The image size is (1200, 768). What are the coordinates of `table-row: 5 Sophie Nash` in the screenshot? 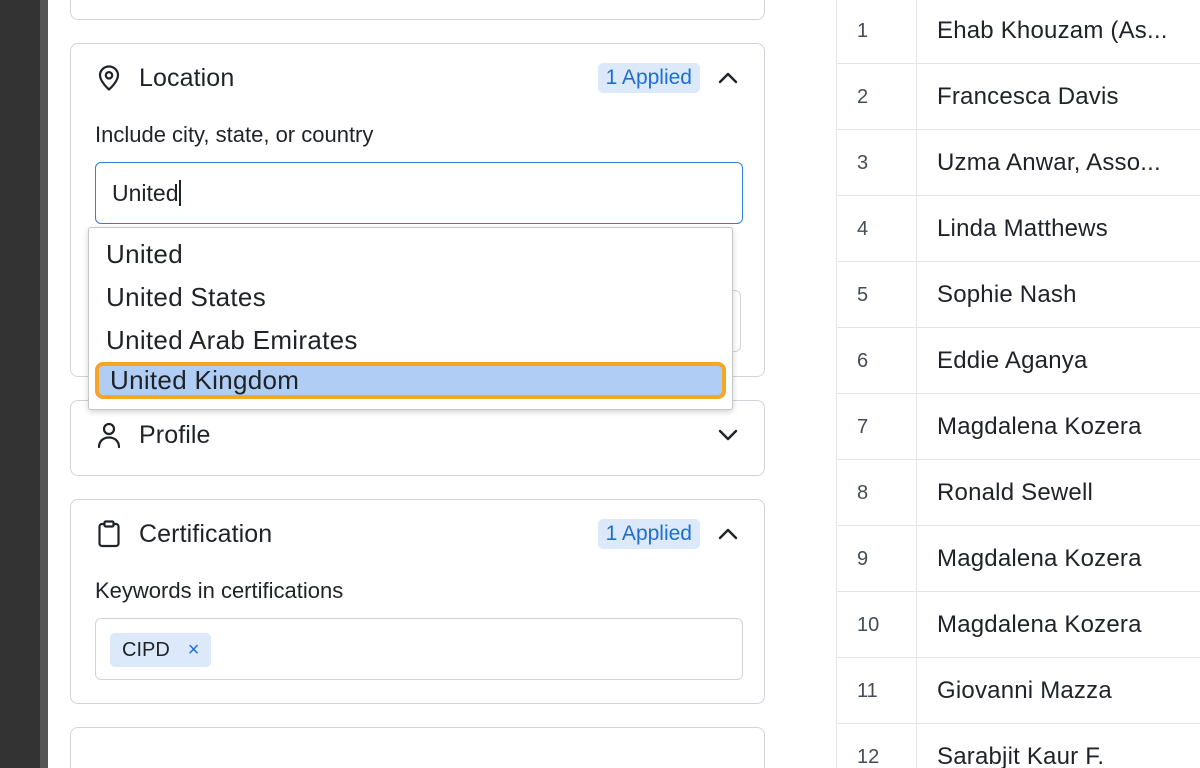 It's located at (1018, 295).